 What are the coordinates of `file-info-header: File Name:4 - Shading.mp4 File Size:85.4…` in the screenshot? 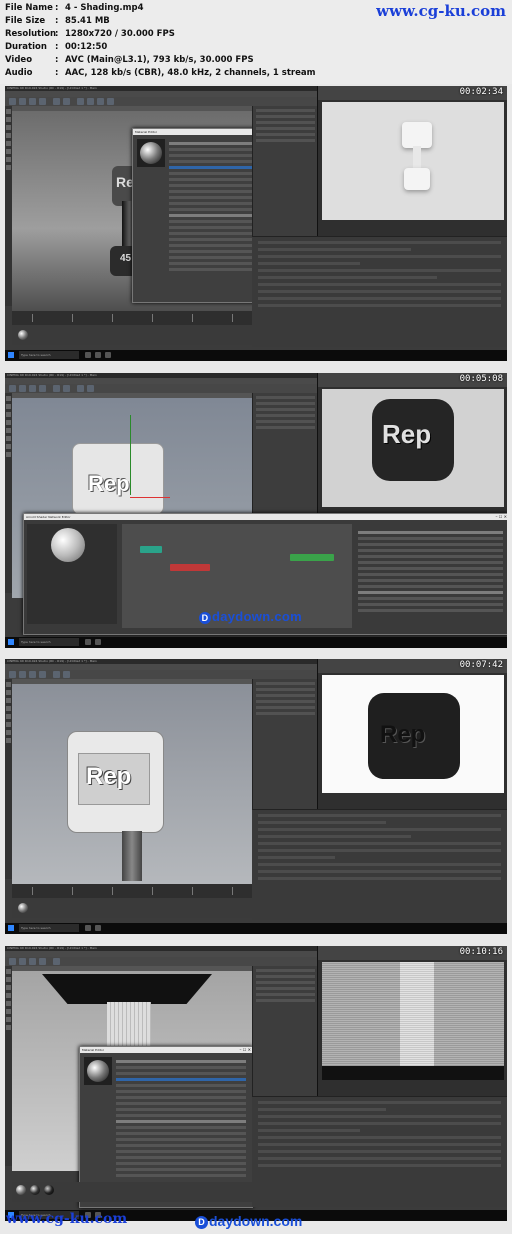 It's located at (256, 42).